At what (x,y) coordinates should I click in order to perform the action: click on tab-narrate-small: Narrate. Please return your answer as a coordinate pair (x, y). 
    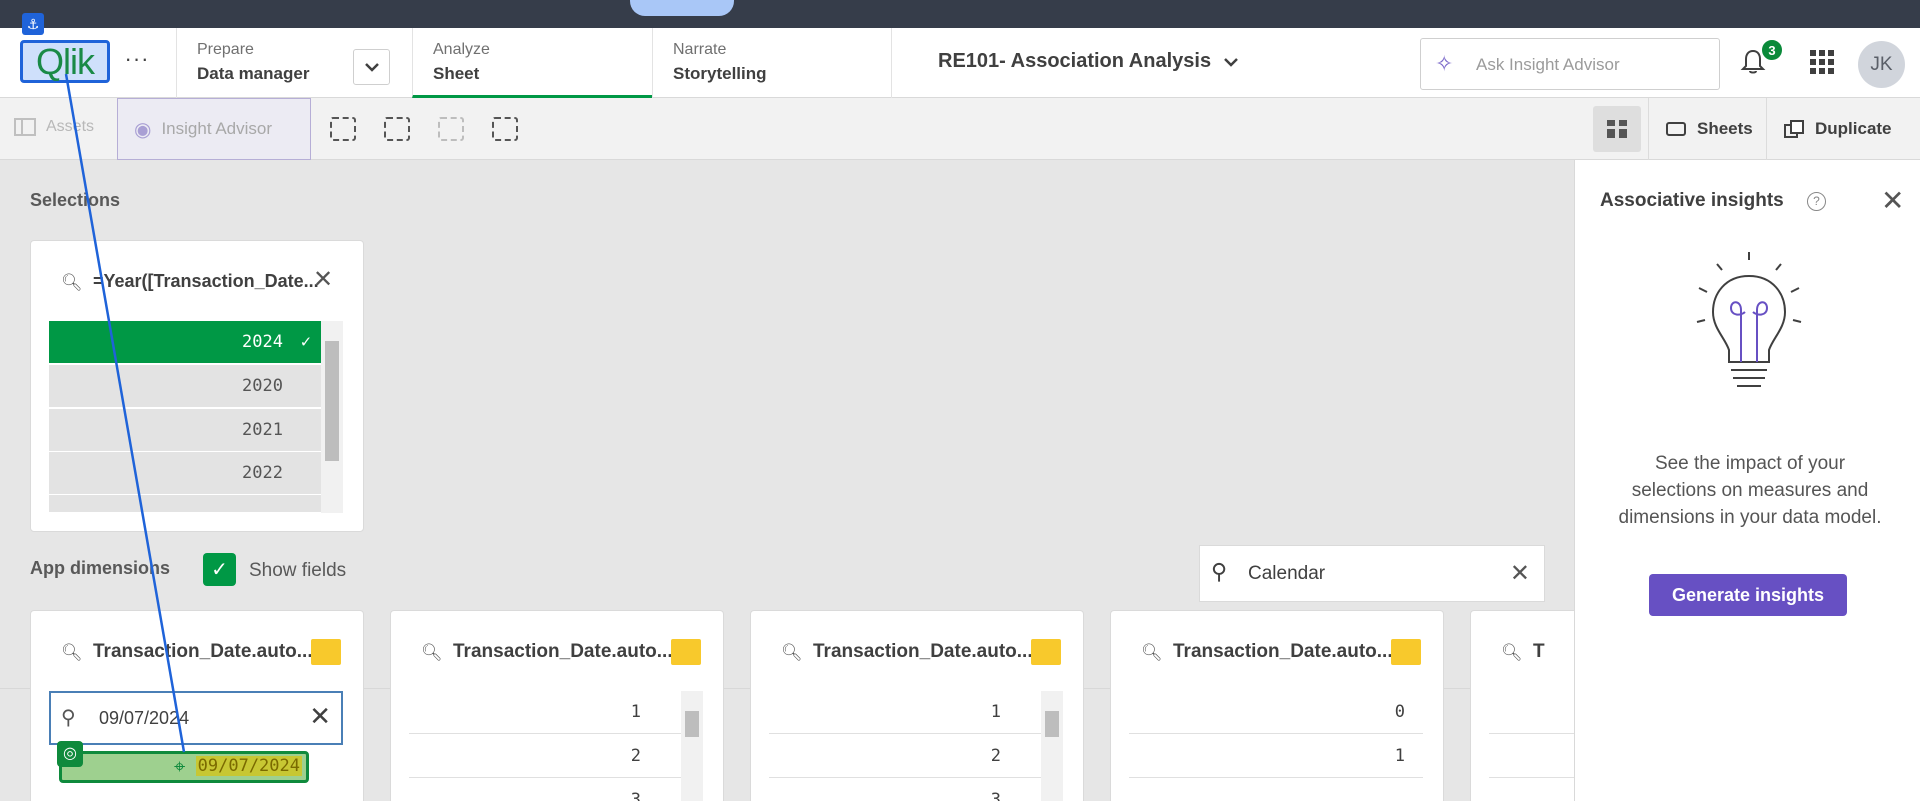
    Looking at the image, I should click on (700, 49).